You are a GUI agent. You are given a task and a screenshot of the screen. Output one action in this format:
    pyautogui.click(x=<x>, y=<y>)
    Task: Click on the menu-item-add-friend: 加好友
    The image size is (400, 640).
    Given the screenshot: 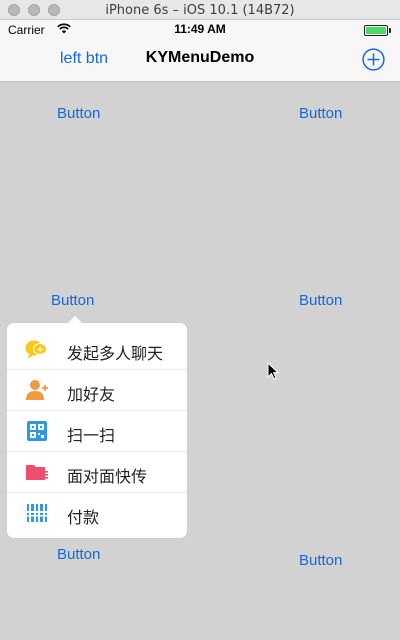 What is the action you would take?
    pyautogui.click(x=97, y=390)
    